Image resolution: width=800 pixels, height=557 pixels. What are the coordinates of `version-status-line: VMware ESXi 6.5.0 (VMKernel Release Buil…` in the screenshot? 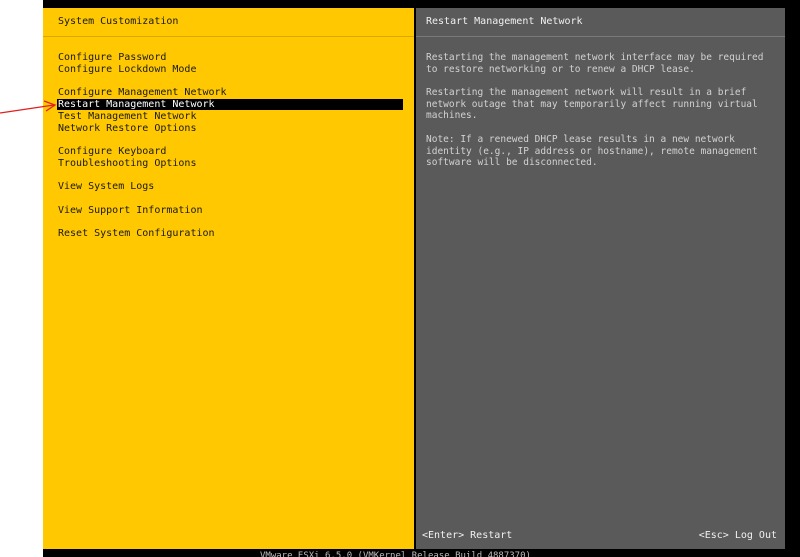 It's located at (395, 554).